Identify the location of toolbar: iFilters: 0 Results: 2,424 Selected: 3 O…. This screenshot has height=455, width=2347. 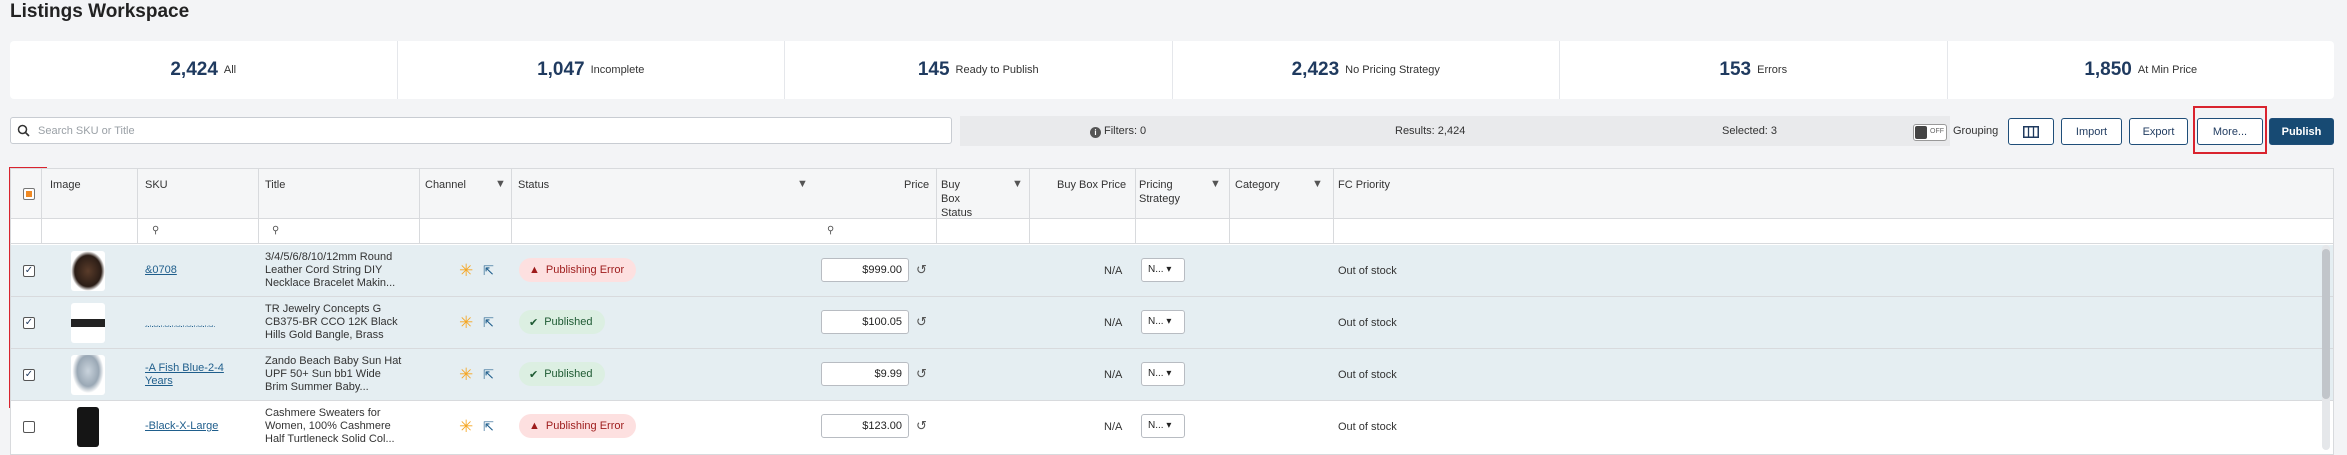
(1172, 131).